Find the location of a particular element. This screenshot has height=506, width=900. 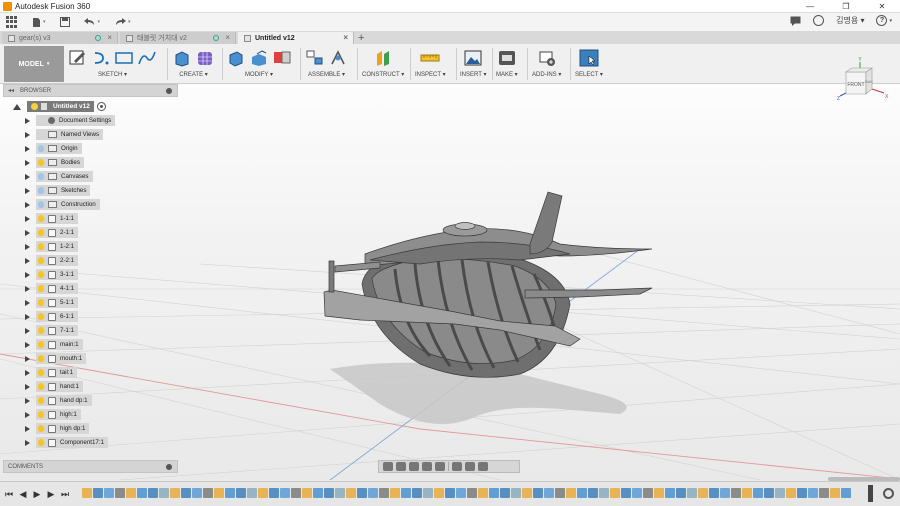

make-menu: MAKE ▾ is located at coordinates (507, 74).